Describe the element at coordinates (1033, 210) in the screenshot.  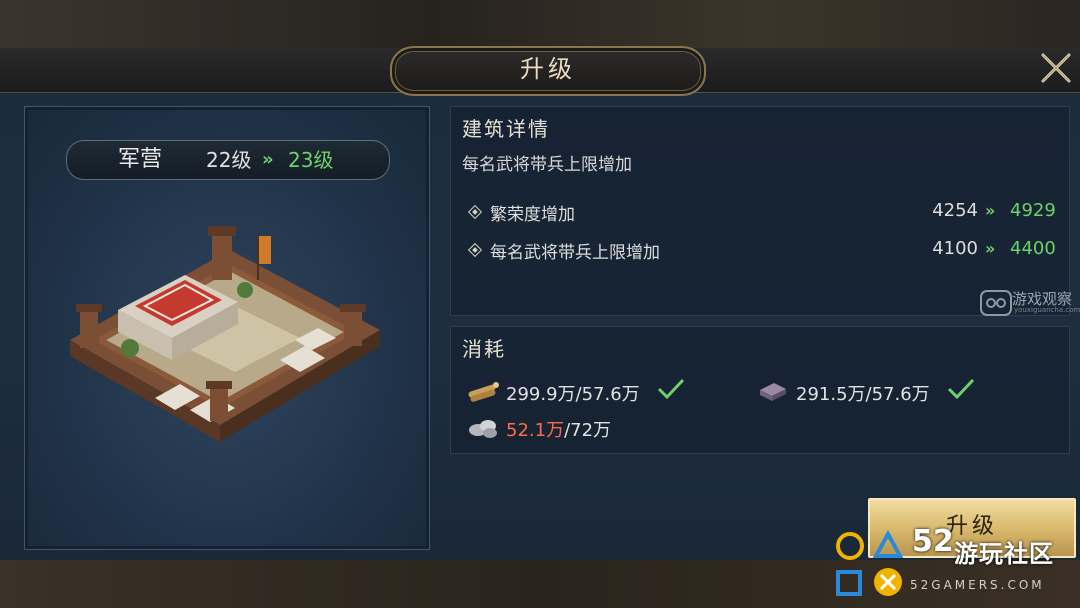
I see `detail-row-to: 4929` at that location.